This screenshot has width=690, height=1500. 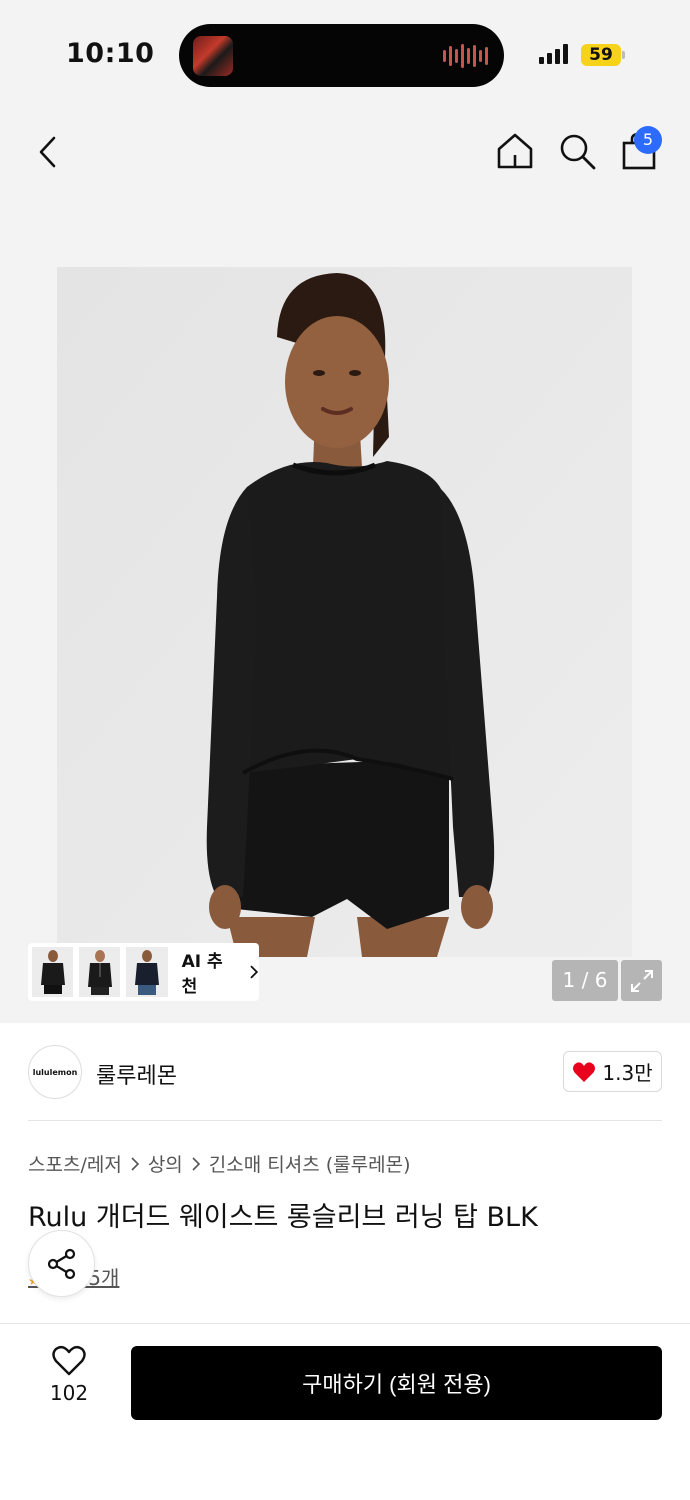 I want to click on brand-row: lululemon 룰루레몬 1.3만, so click(x=345, y=1071).